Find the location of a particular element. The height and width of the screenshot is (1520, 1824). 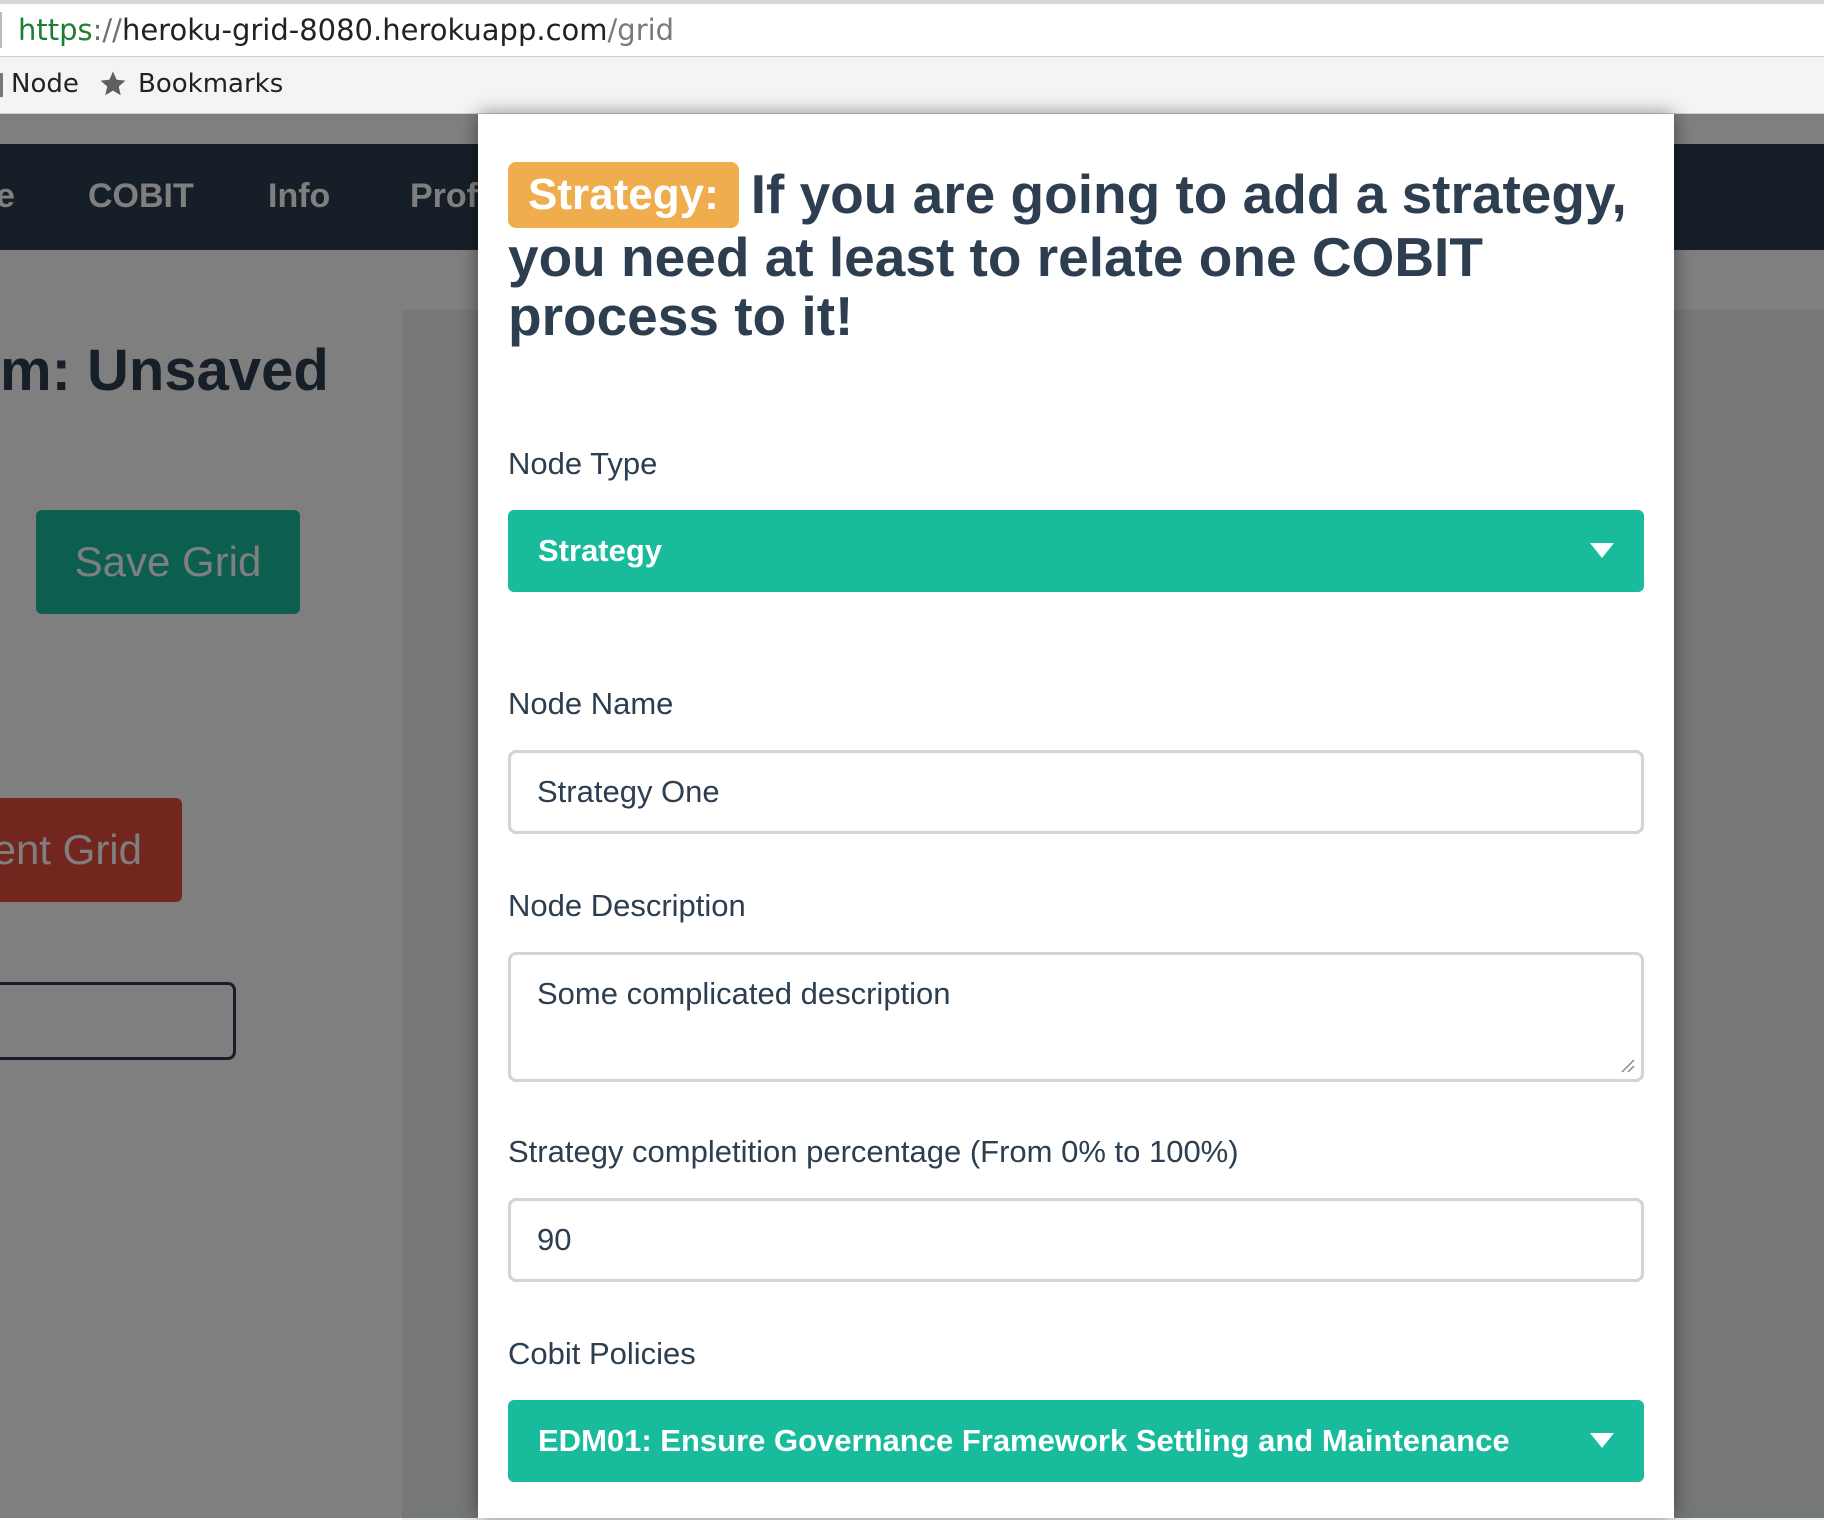

address-bar-edge is located at coordinates (1, 30).